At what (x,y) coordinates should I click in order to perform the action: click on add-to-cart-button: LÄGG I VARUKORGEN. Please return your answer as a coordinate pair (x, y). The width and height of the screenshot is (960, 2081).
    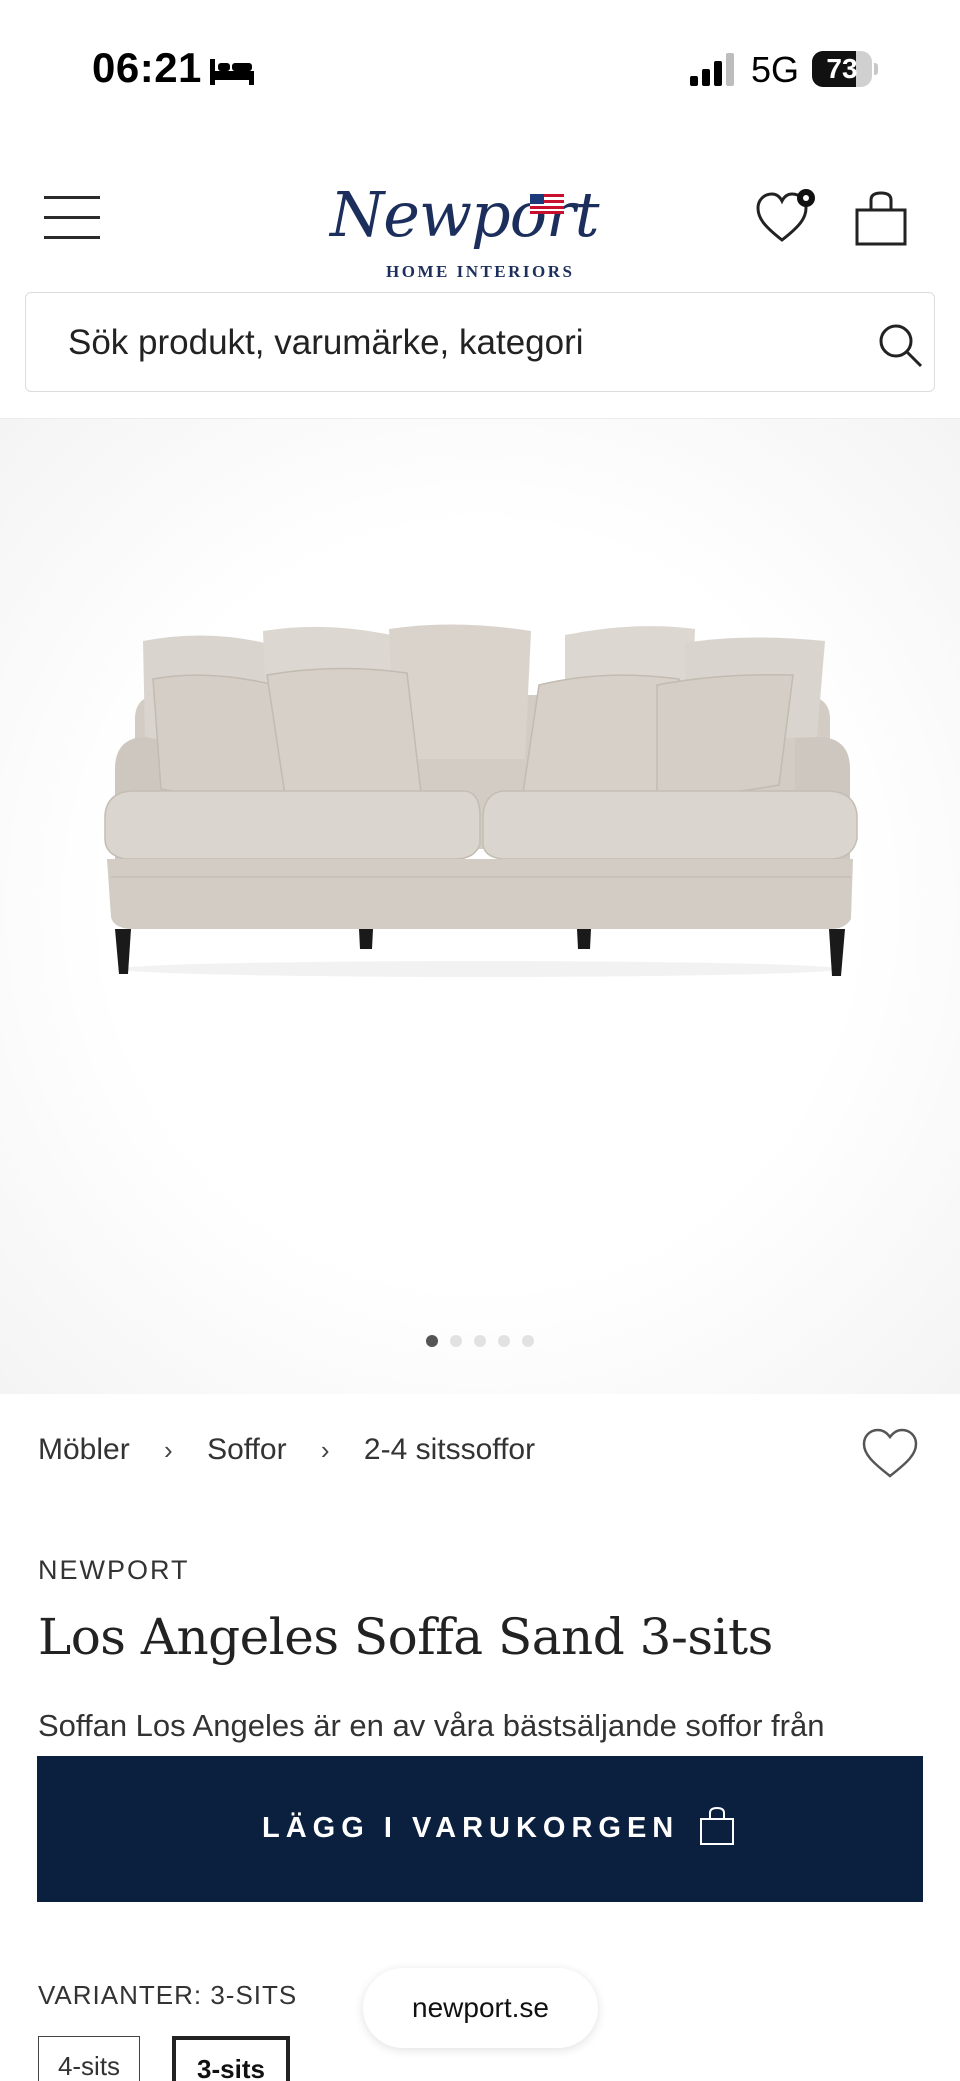
    Looking at the image, I should click on (480, 1829).